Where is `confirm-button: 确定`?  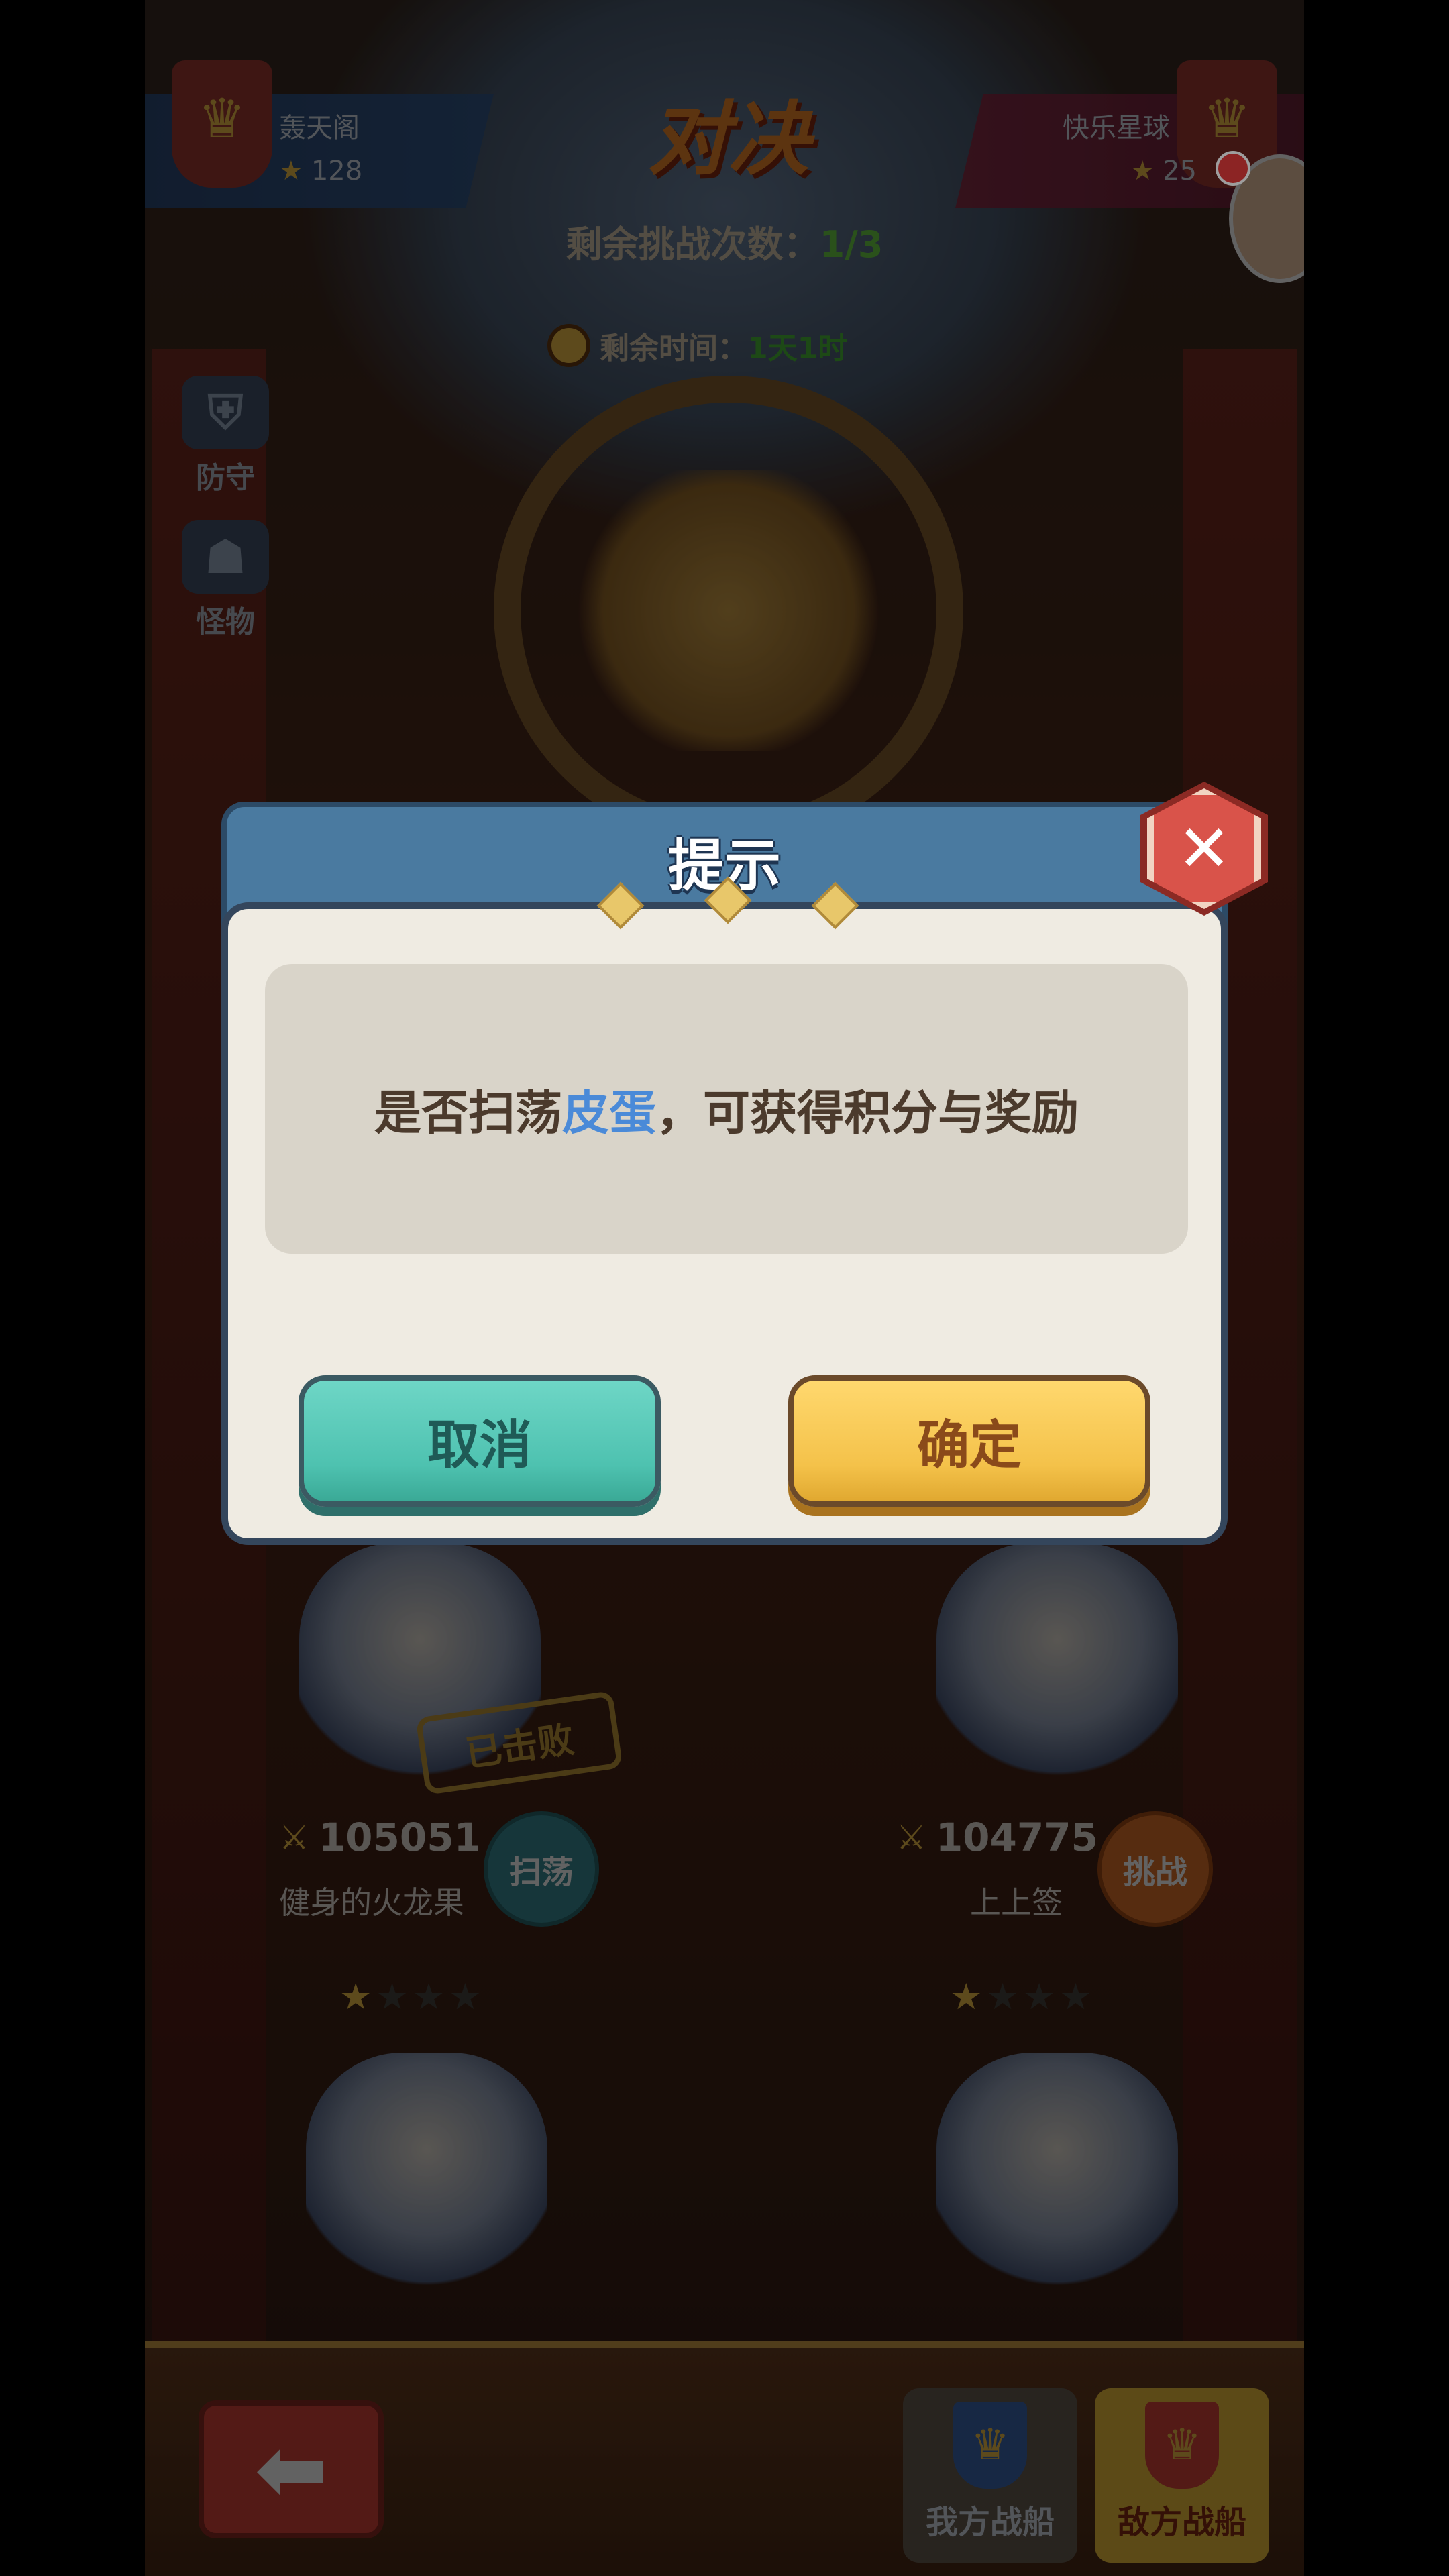 confirm-button: 确定 is located at coordinates (969, 1441).